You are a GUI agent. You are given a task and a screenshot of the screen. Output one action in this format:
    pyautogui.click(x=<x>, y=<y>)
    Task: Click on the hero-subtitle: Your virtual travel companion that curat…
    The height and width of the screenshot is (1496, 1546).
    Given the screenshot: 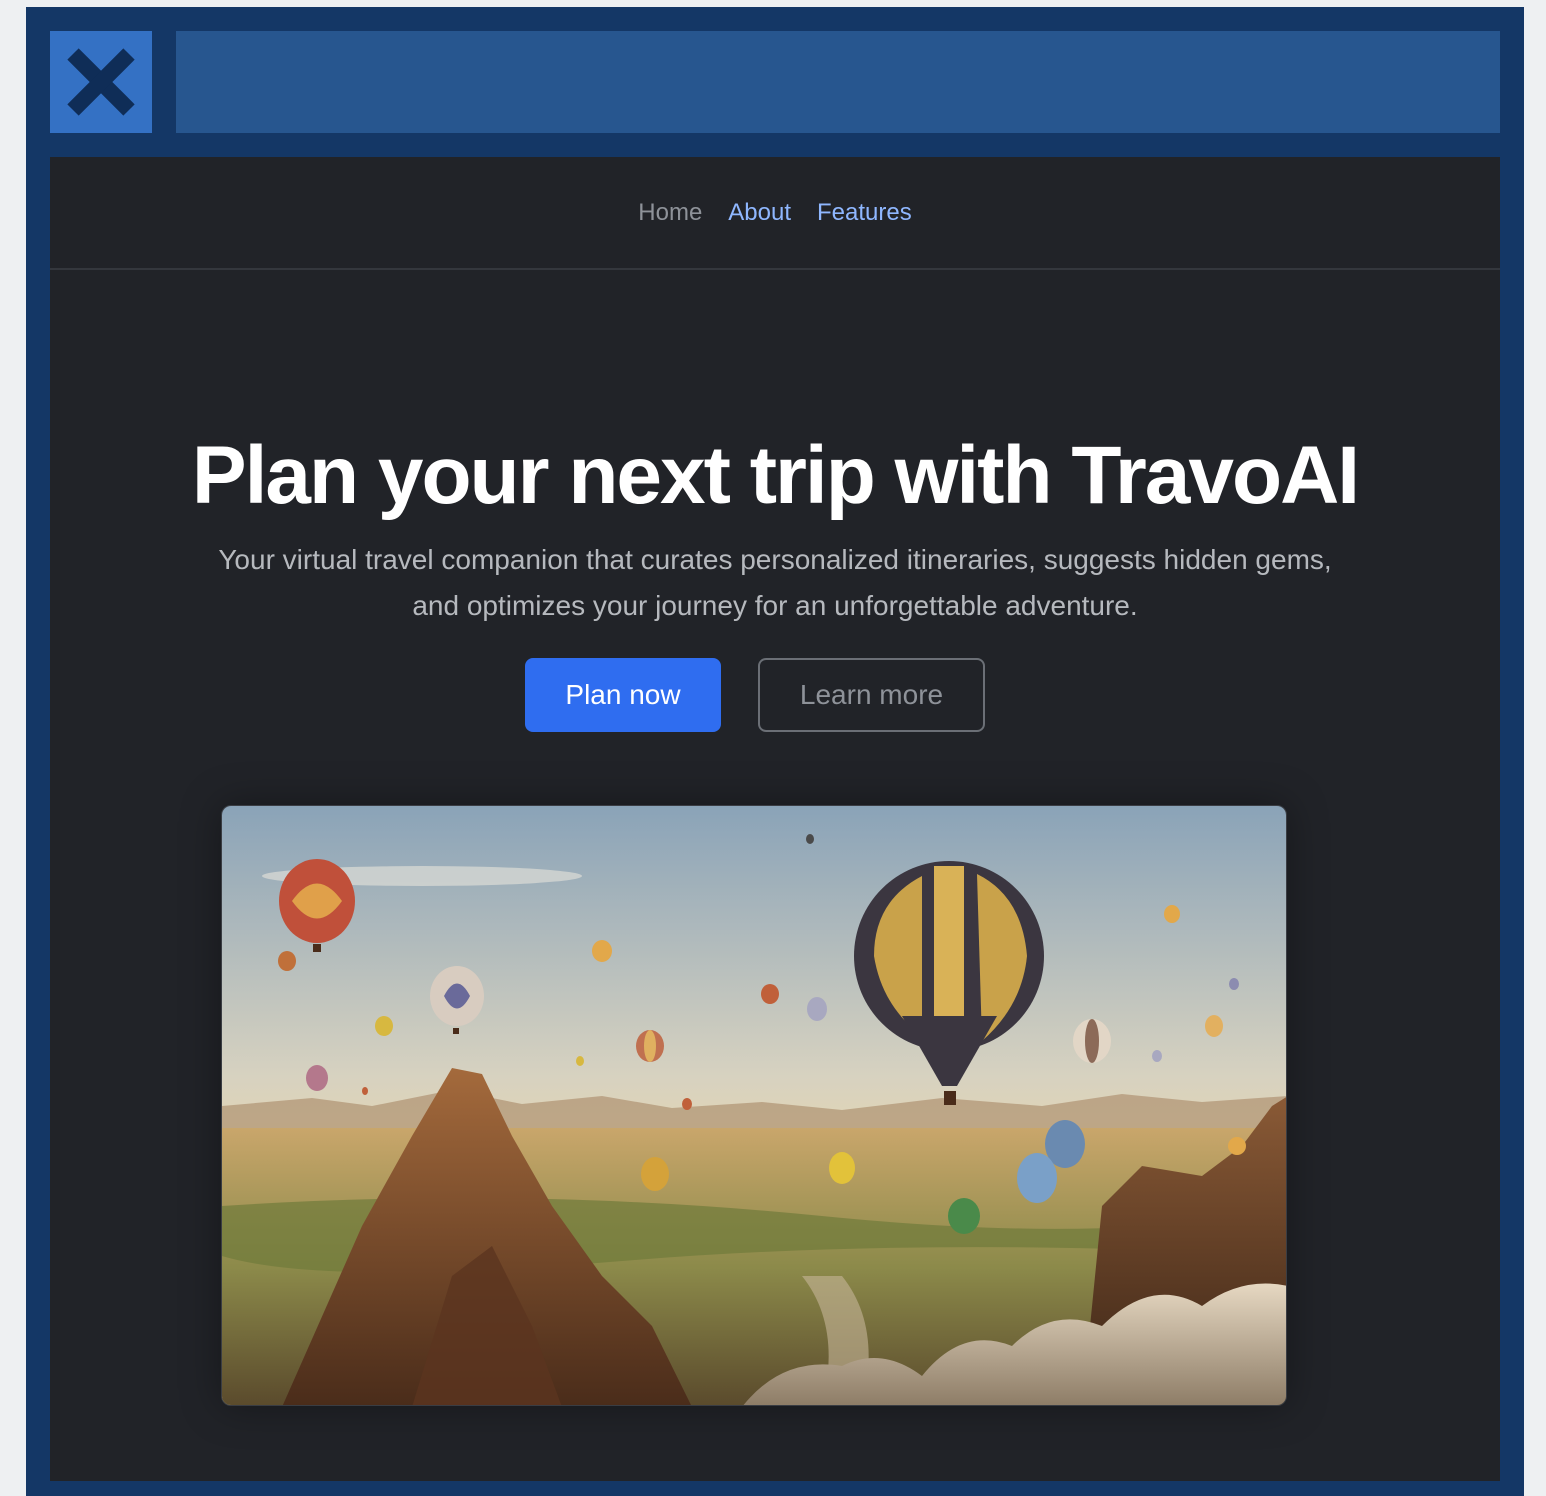 What is the action you would take?
    pyautogui.click(x=775, y=582)
    